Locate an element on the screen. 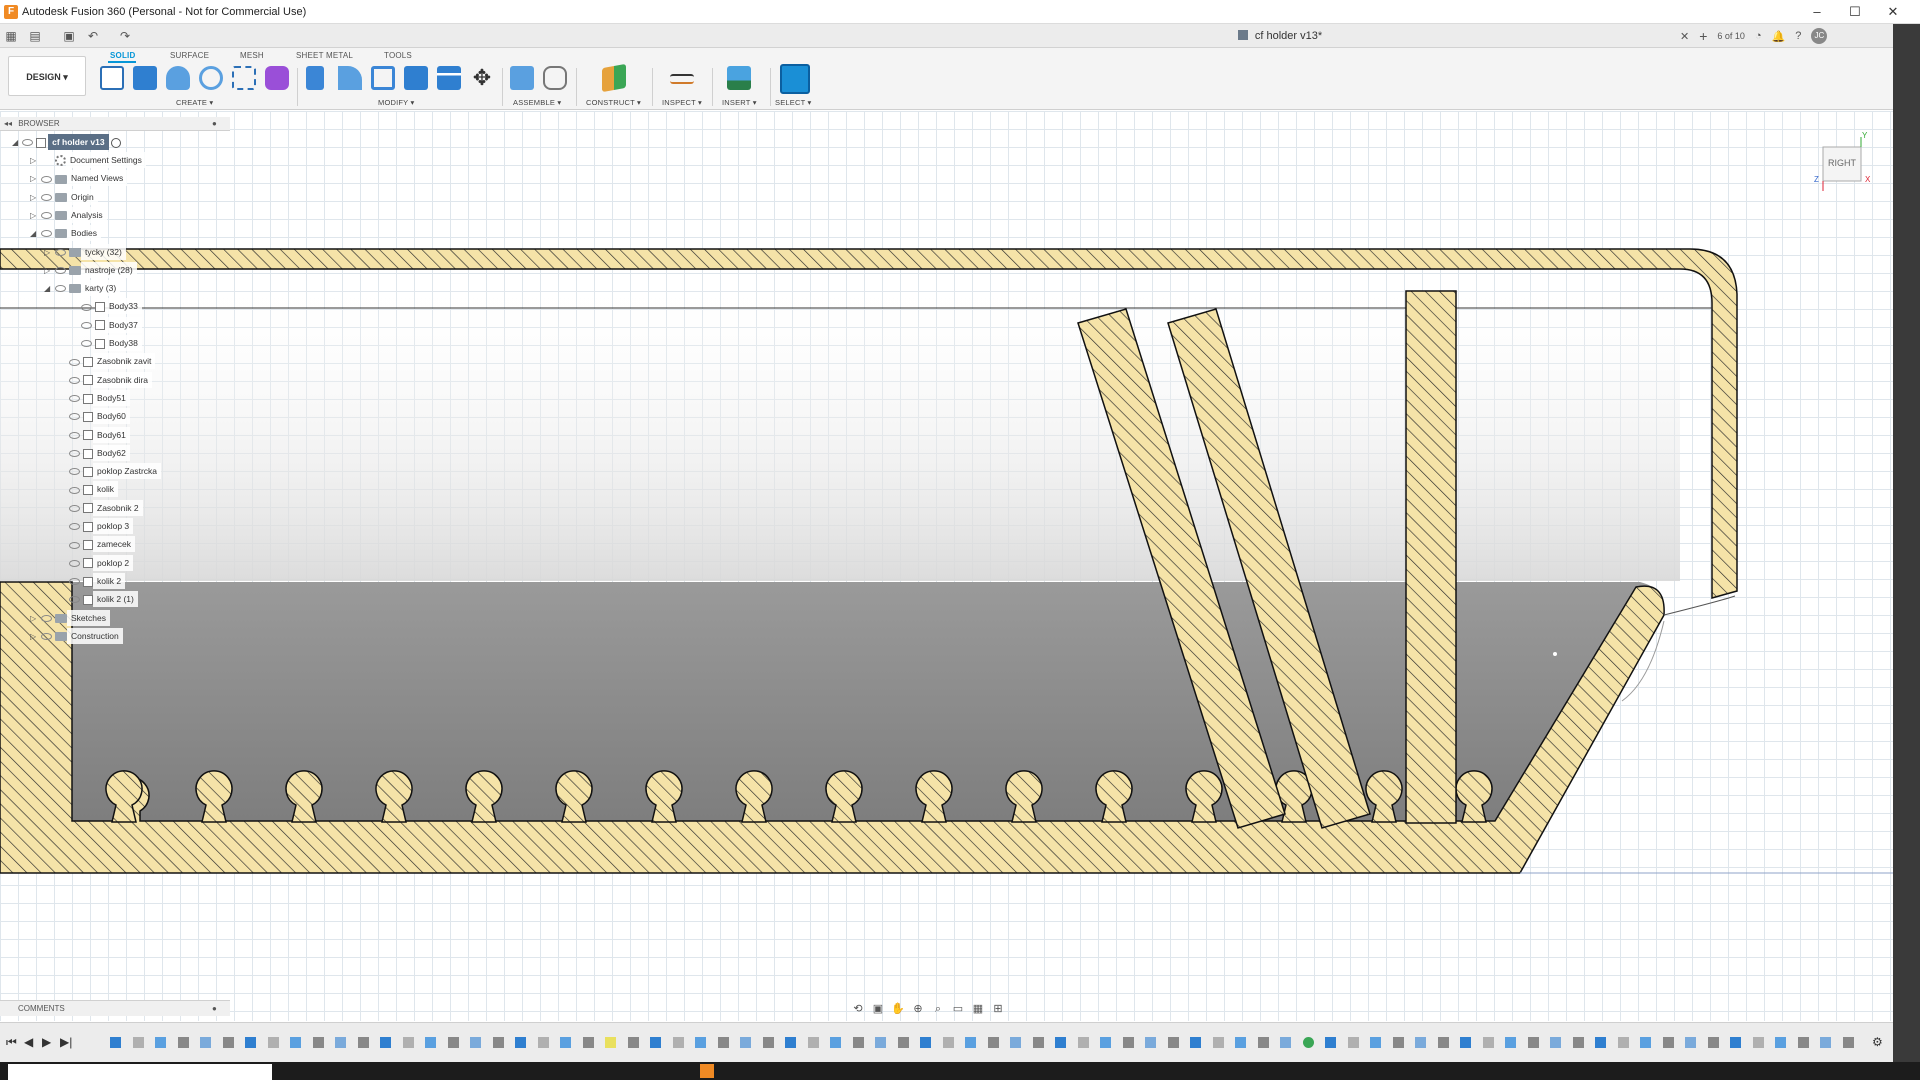  browser-item: Zasobnik 2 is located at coordinates (100, 507).